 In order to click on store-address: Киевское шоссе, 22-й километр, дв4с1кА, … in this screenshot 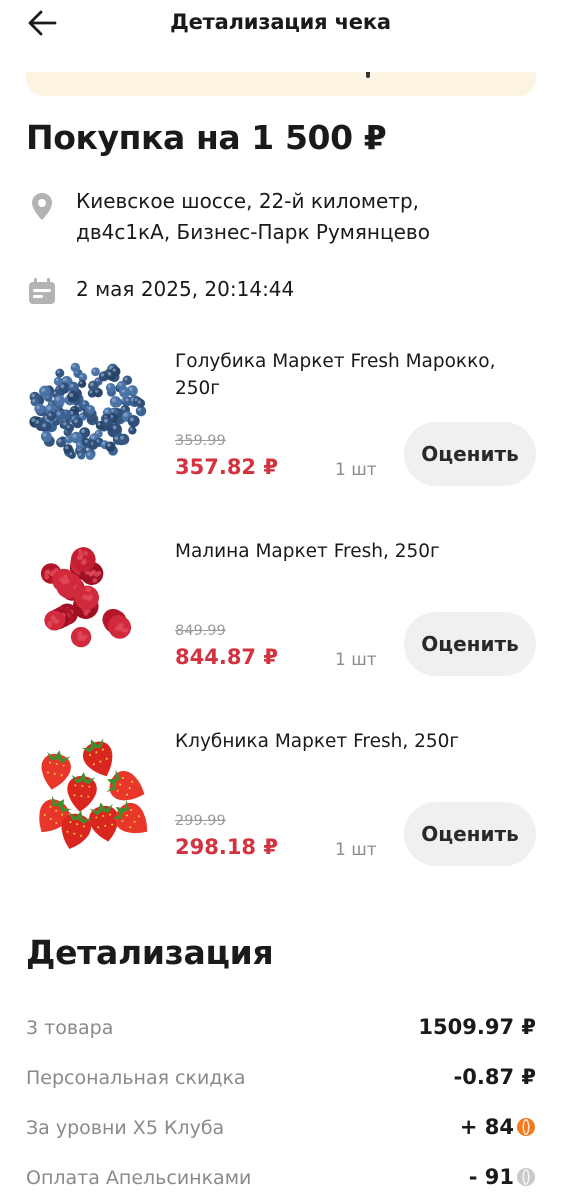, I will do `click(253, 216)`.